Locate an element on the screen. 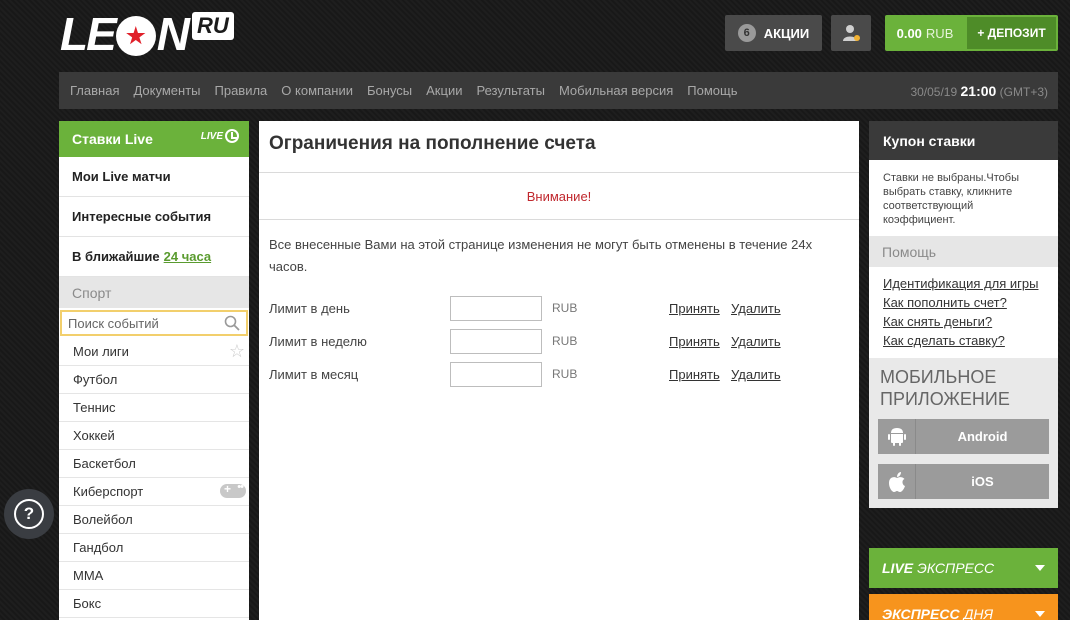 This screenshot has width=1070, height=620. header: LE N RU 6 АКЦИИ 0.00 RUB + ДЕПОЗИТ is located at coordinates (535, 36).